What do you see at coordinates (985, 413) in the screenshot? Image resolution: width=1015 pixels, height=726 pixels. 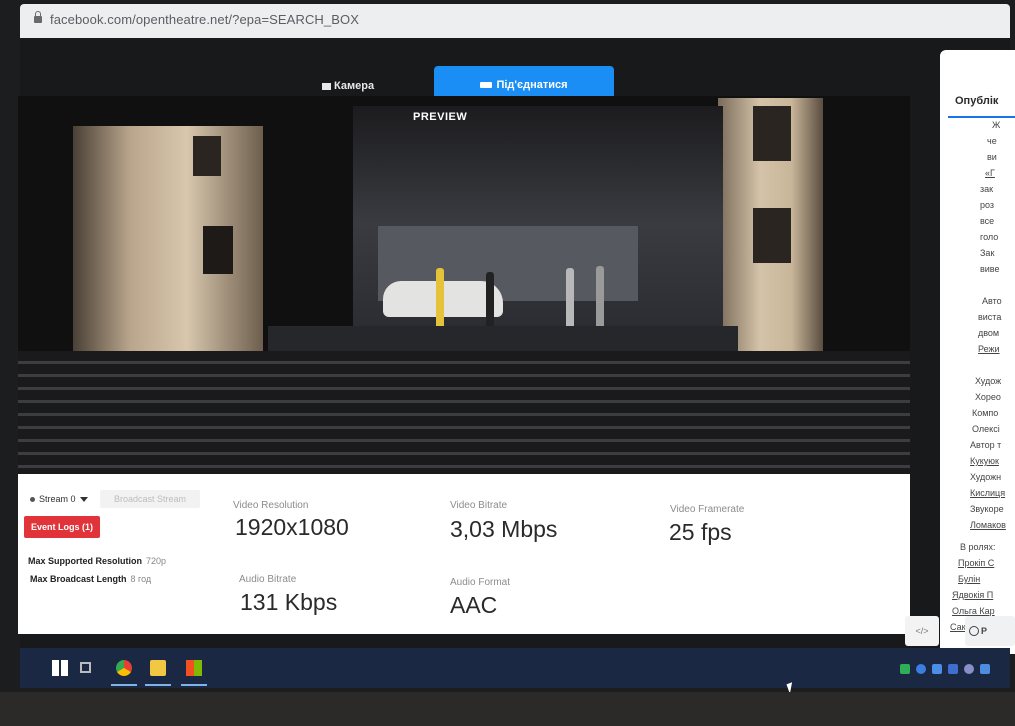 I see `sidebar-text-line: Компо` at bounding box center [985, 413].